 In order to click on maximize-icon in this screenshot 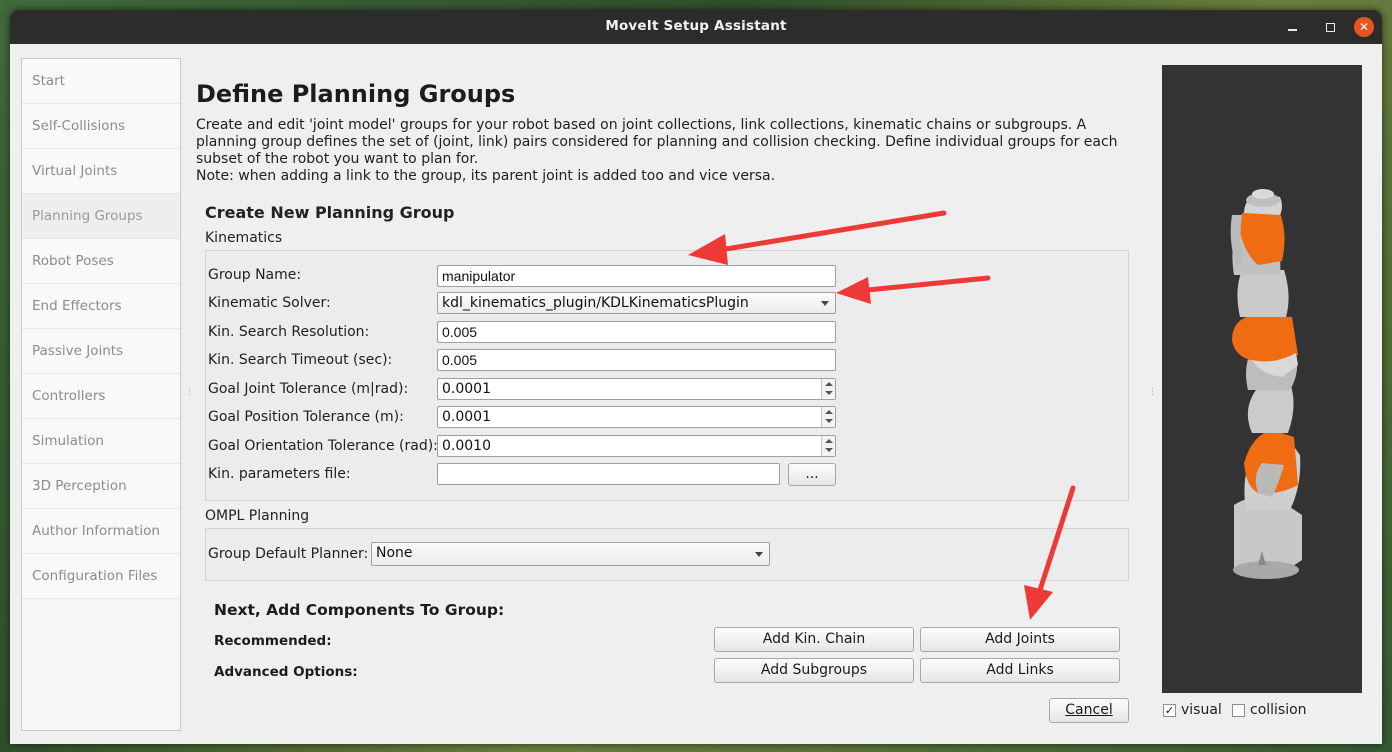, I will do `click(1330, 27)`.